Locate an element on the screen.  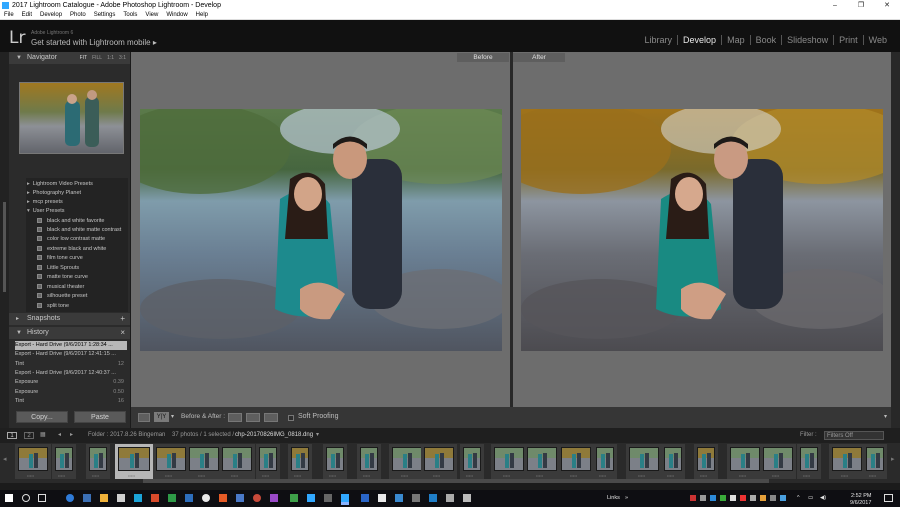
history-item: Exposure 0.39 is located at coordinates (71, 382).